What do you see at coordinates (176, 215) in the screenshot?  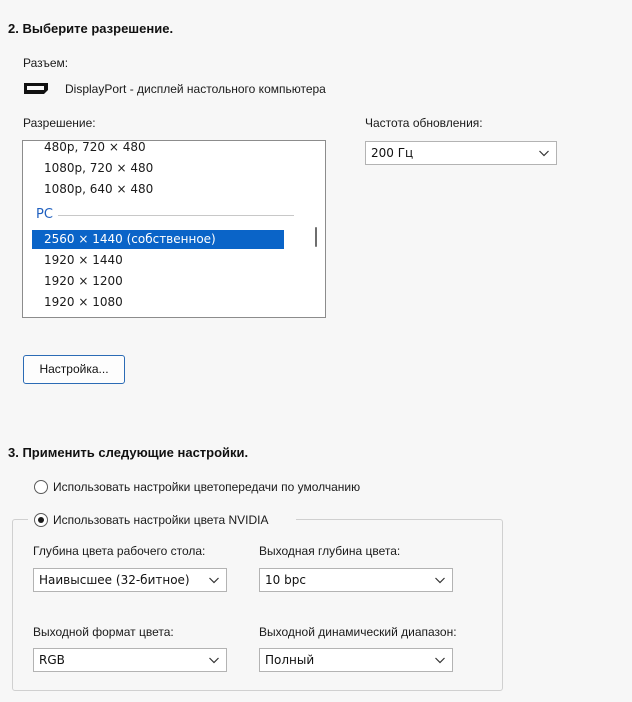 I see `group-divider` at bounding box center [176, 215].